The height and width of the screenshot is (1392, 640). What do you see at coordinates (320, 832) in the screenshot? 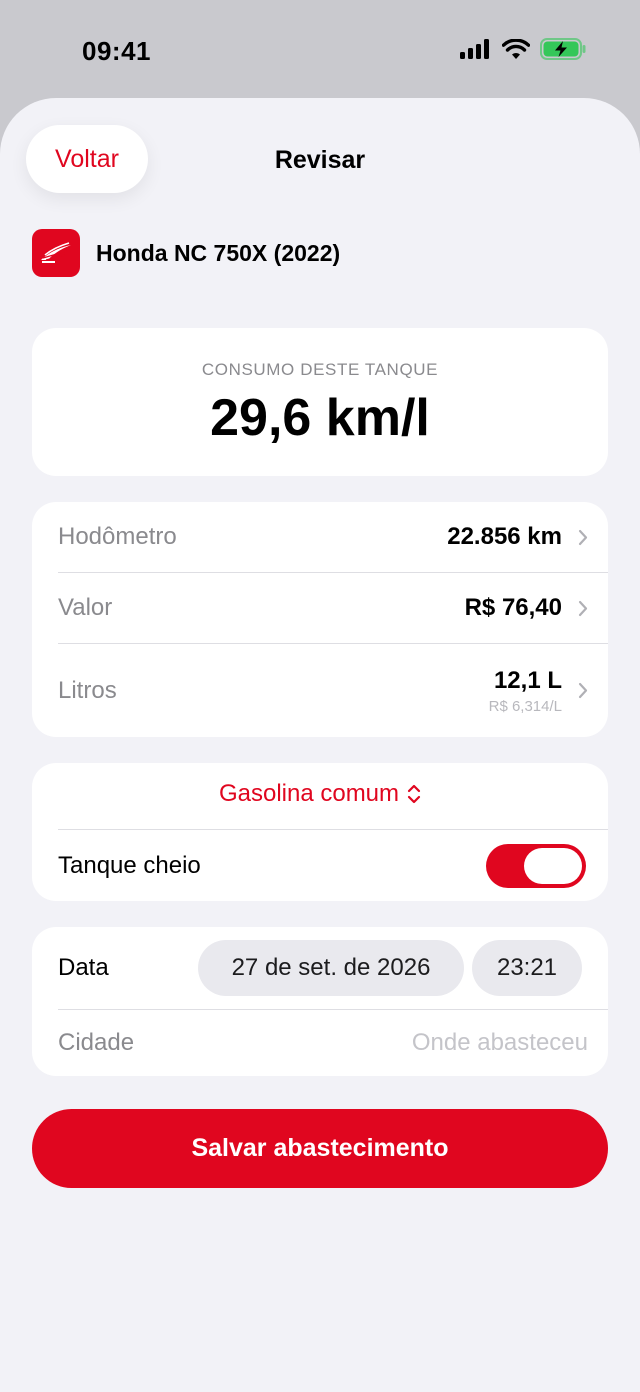
I see `fuel-card: Gasolina comum Tanque cheio` at bounding box center [320, 832].